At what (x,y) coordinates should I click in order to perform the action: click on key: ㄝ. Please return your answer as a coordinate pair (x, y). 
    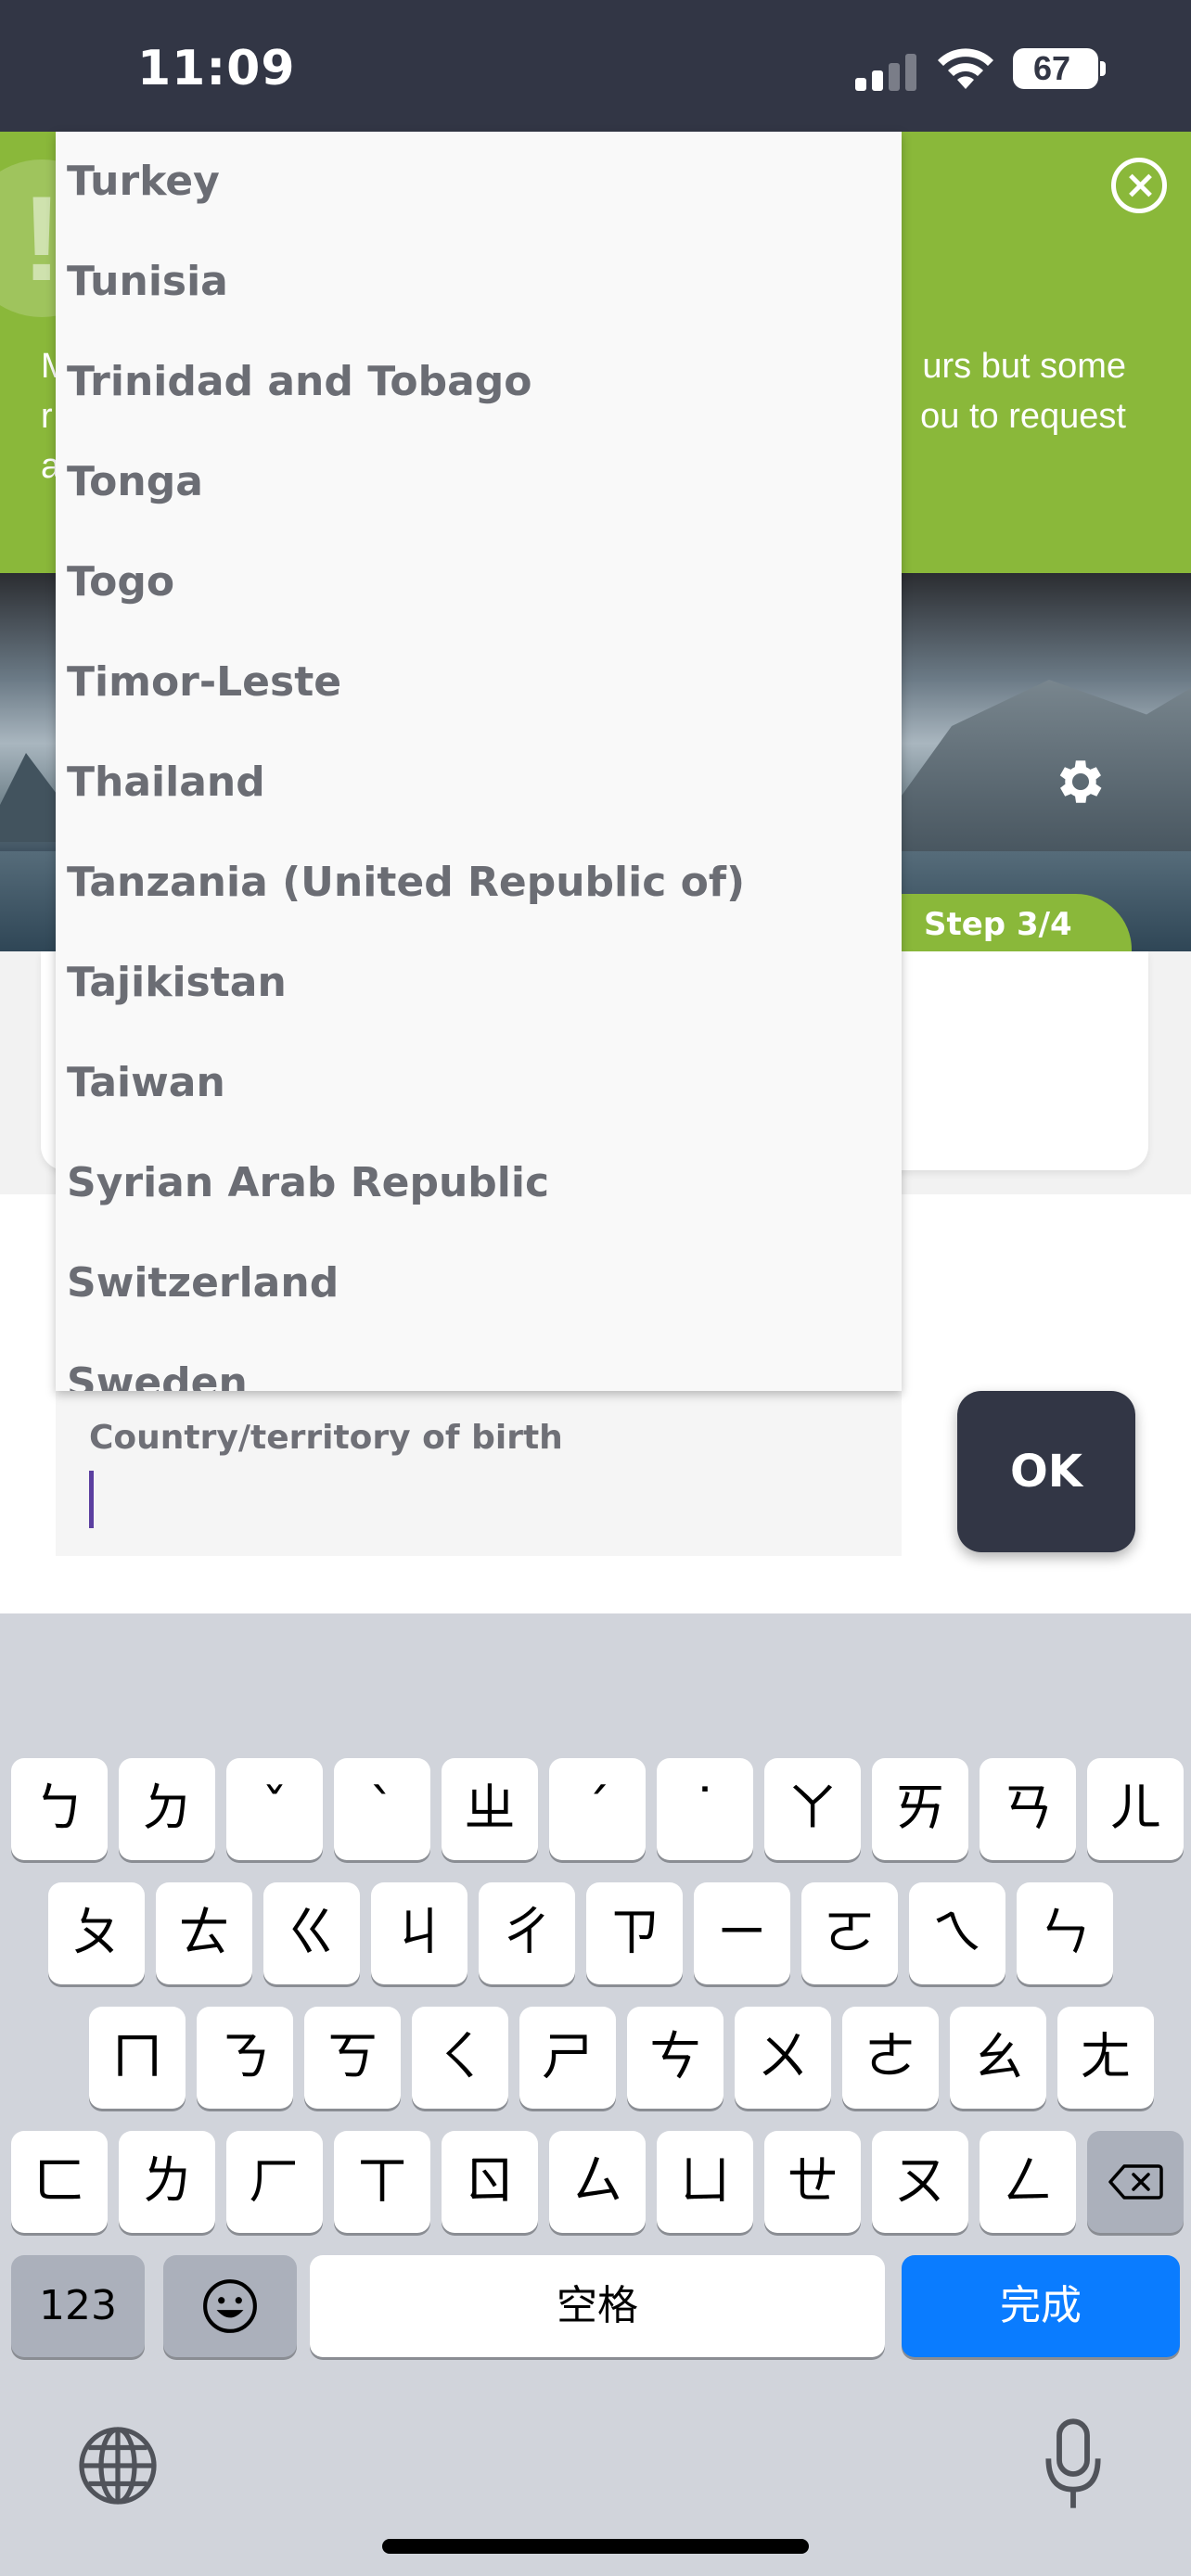
    Looking at the image, I should click on (812, 2182).